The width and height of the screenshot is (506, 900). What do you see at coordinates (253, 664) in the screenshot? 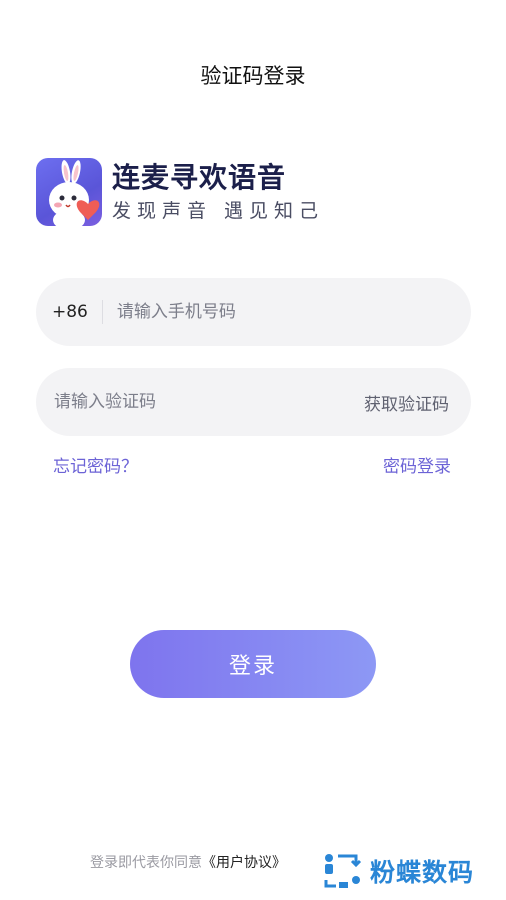
I see `login-button: 登录` at bounding box center [253, 664].